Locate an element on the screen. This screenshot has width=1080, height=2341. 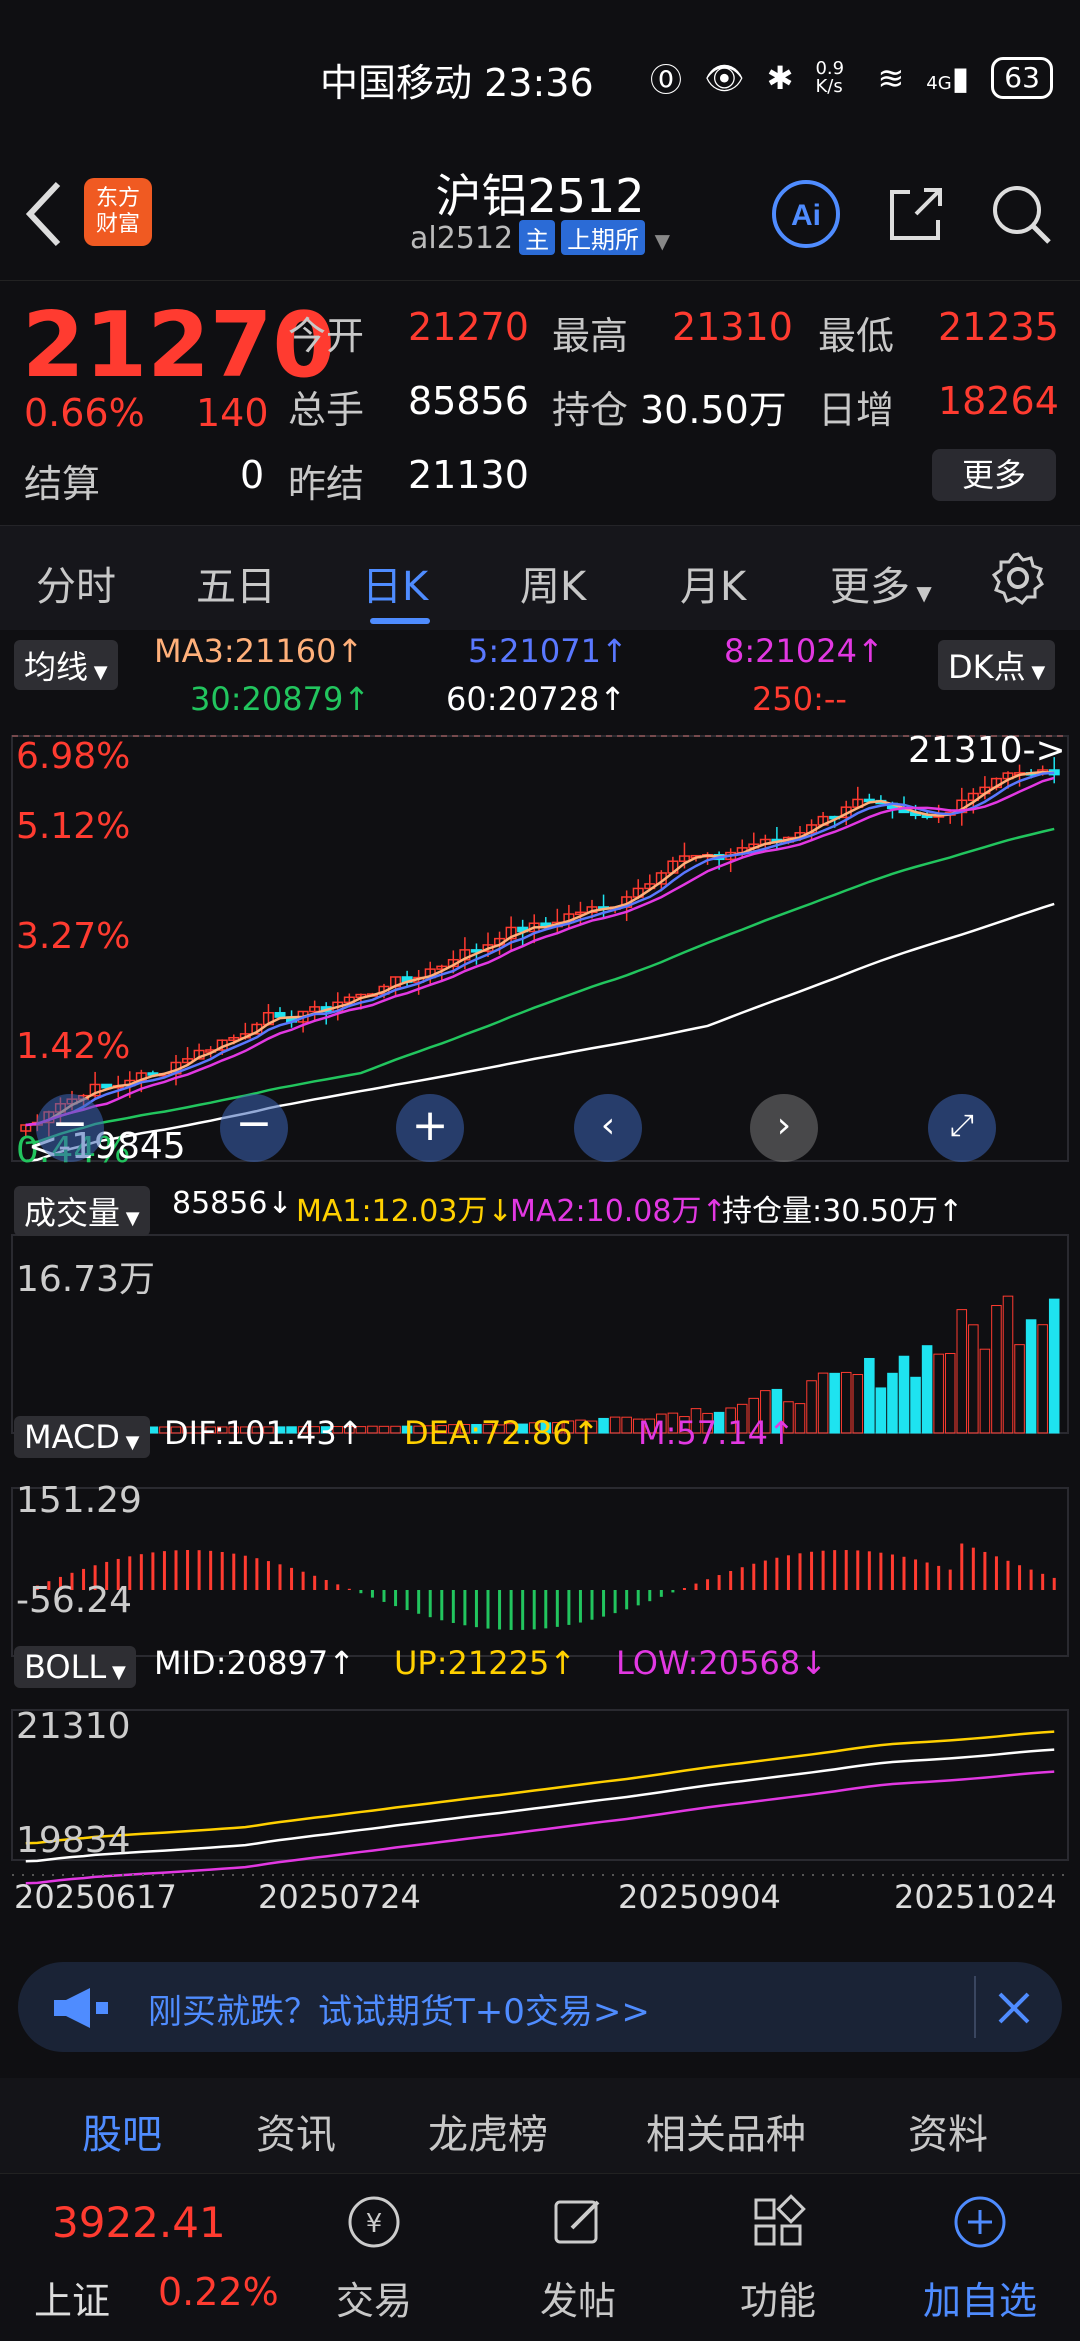
oi-label: 持仓 is located at coordinates (590, 410).